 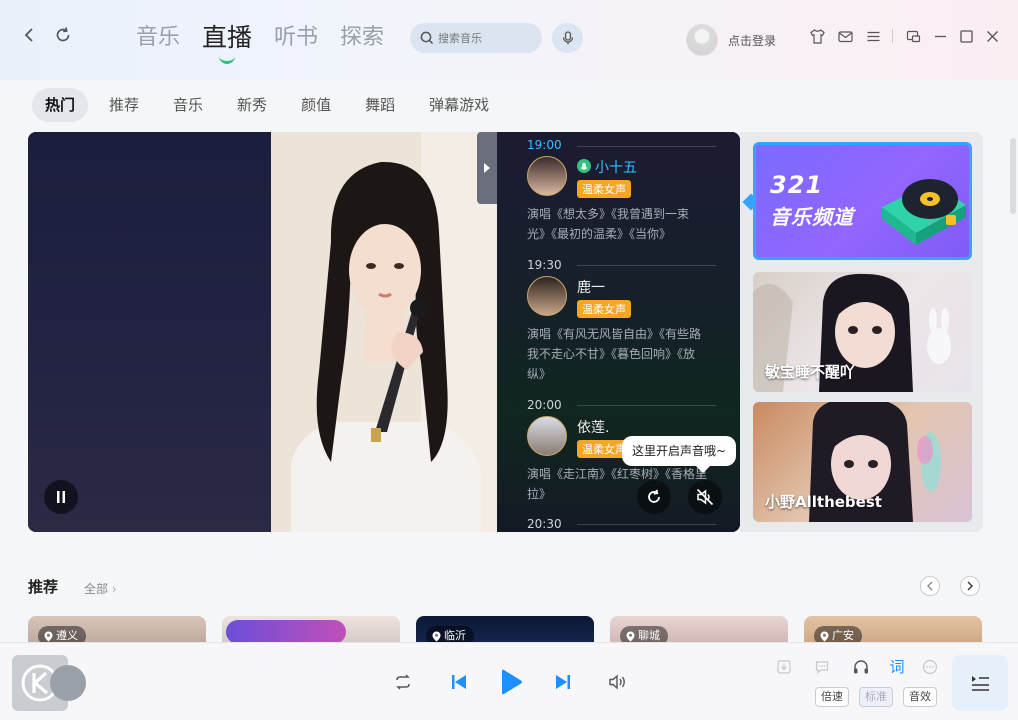 What do you see at coordinates (296, 38) in the screenshot?
I see `tab-audiobook: 听书` at bounding box center [296, 38].